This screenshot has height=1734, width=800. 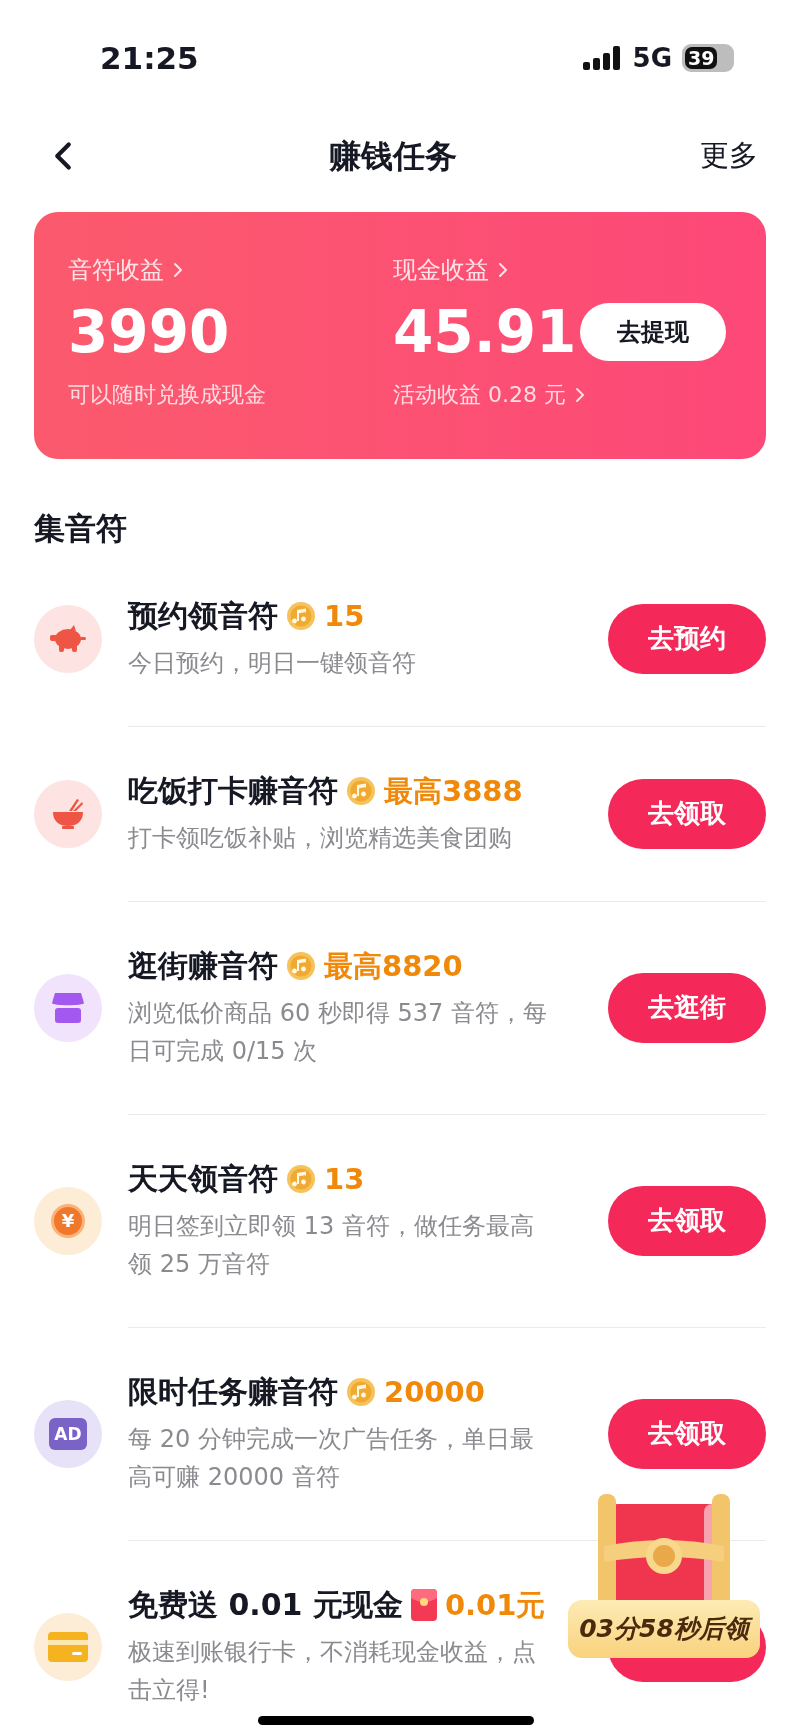 I want to click on task-reward: 0.01元, so click(x=495, y=1605).